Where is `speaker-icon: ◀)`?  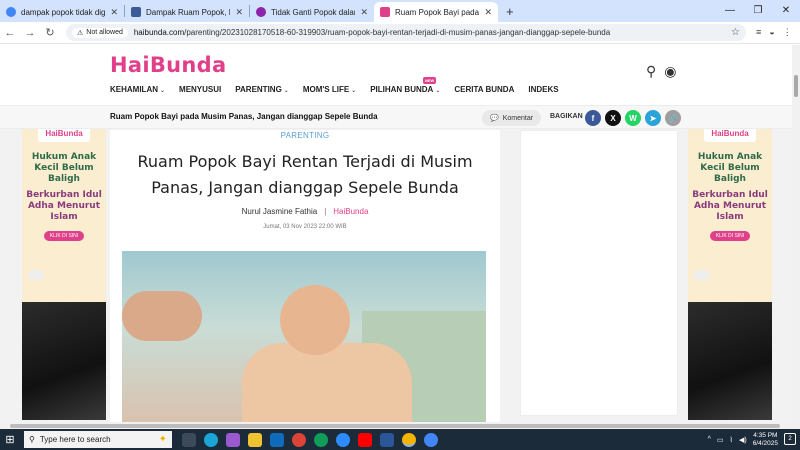 speaker-icon: ◀) is located at coordinates (743, 440).